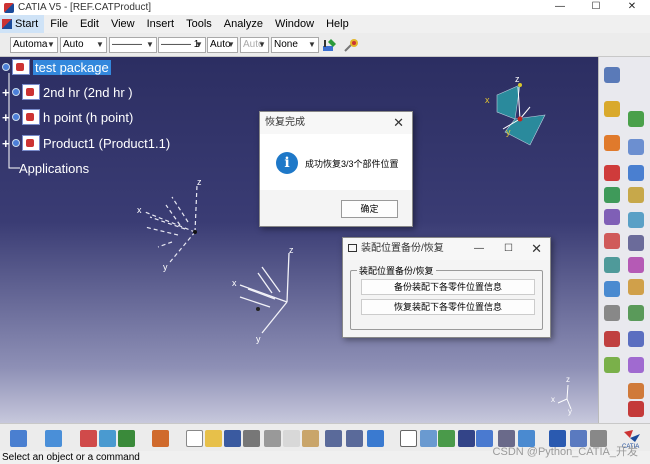  Describe the element at coordinates (310, 438) in the screenshot. I see `paste-icon` at that location.